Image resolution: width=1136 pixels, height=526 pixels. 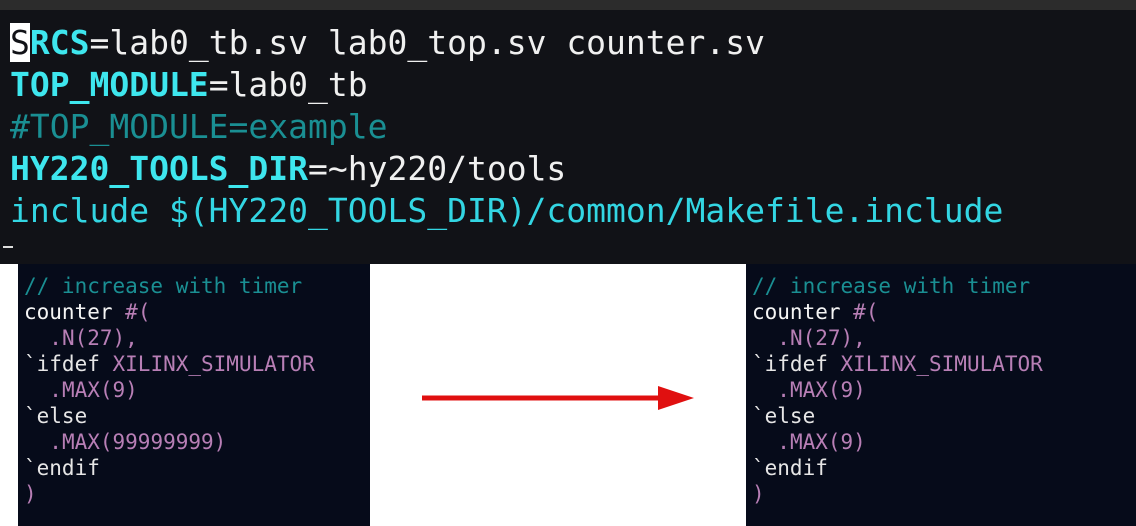 What do you see at coordinates (437, 42) in the screenshot?
I see `srcs-value: lab0_tb.sv lab0_top.sv counter.sv` at bounding box center [437, 42].